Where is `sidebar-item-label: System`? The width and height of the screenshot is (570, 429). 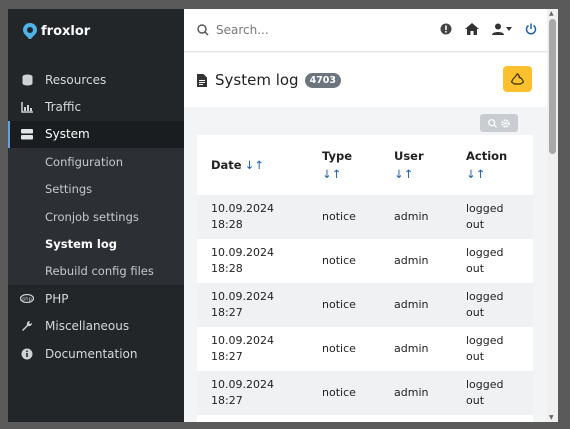
sidebar-item-label: System is located at coordinates (67, 134).